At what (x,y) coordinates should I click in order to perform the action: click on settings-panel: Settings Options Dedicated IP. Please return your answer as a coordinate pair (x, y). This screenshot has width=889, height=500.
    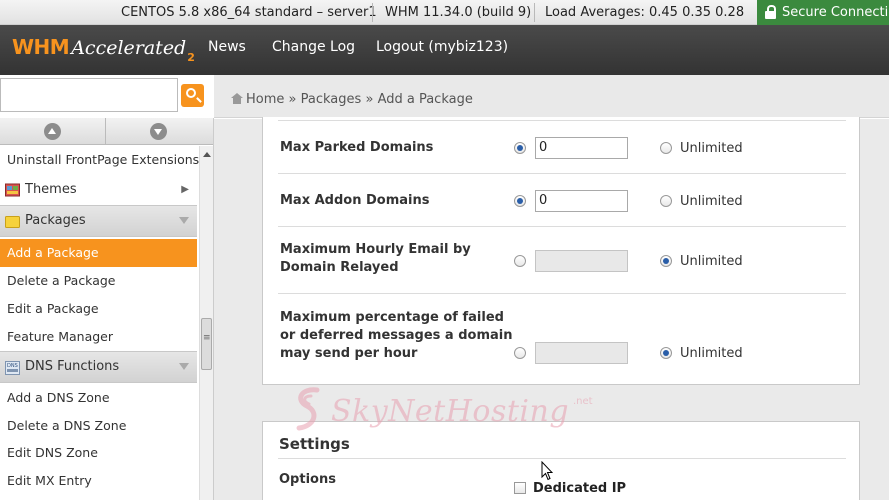
    Looking at the image, I should click on (561, 460).